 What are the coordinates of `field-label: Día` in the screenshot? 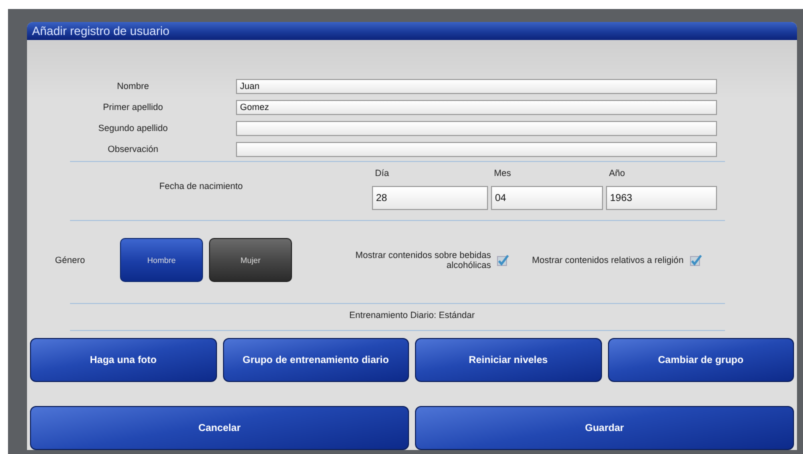 It's located at (382, 173).